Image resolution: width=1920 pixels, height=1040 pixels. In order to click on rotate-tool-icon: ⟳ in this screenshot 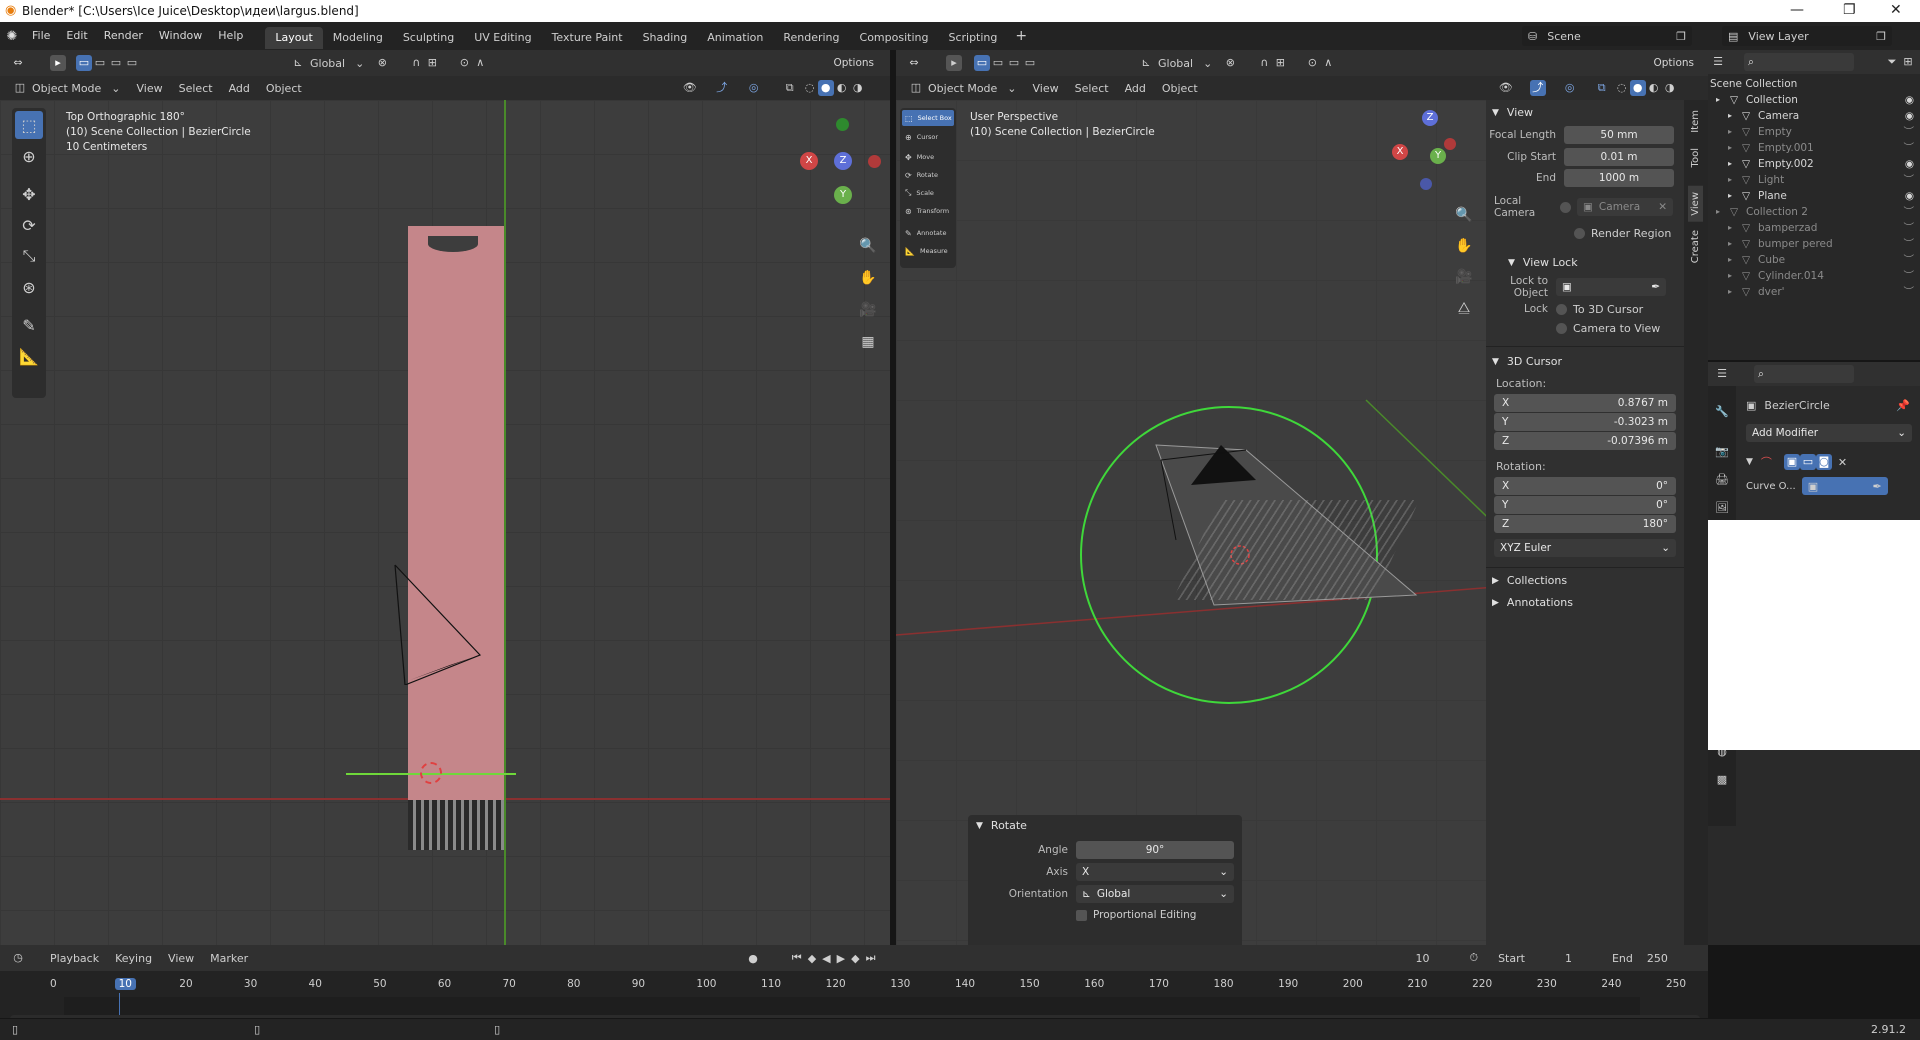, I will do `click(29, 225)`.